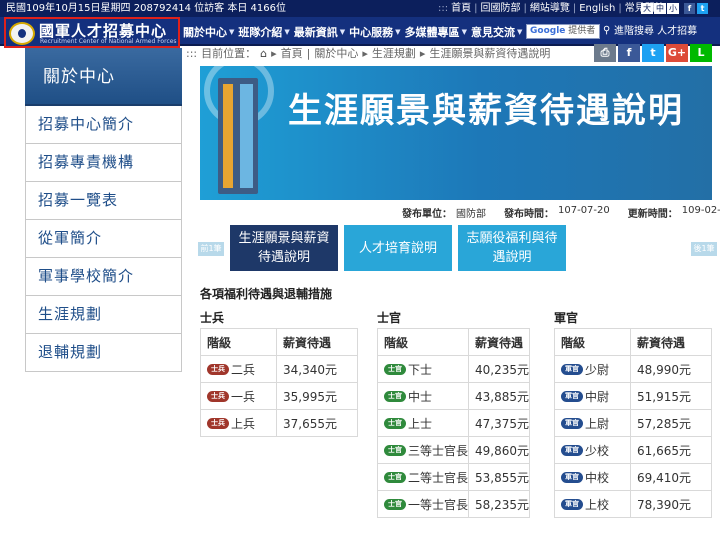 Image resolution: width=720 pixels, height=534 pixels. Describe the element at coordinates (671, 369) in the screenshot. I see `pay-value: 48,990元` at that location.